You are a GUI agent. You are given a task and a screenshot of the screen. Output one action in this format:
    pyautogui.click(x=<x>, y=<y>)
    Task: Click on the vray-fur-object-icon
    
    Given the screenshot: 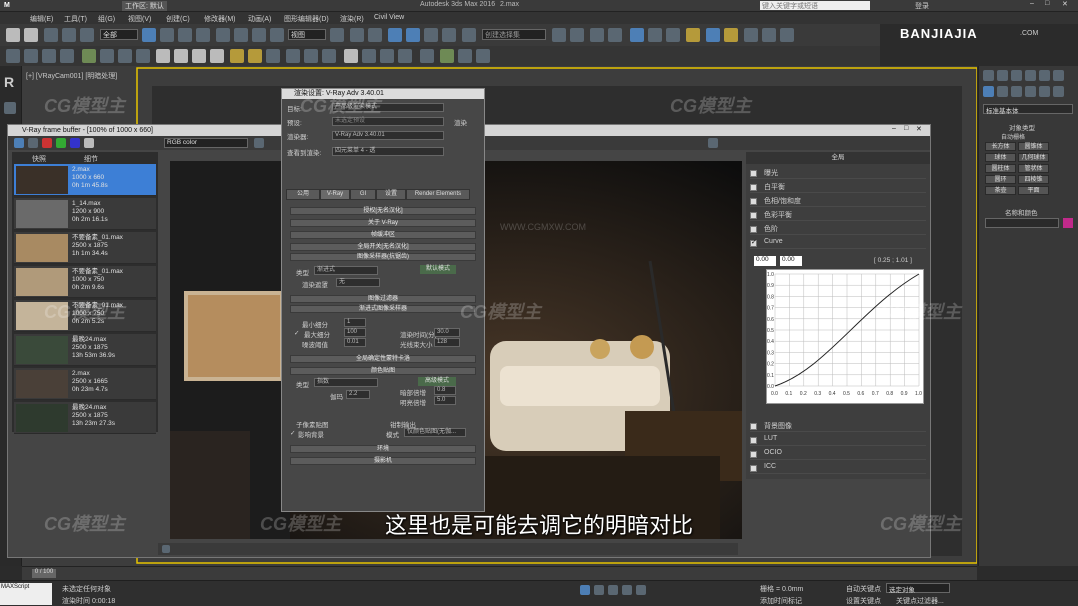 What is the action you would take?
    pyautogui.click(x=217, y=56)
    